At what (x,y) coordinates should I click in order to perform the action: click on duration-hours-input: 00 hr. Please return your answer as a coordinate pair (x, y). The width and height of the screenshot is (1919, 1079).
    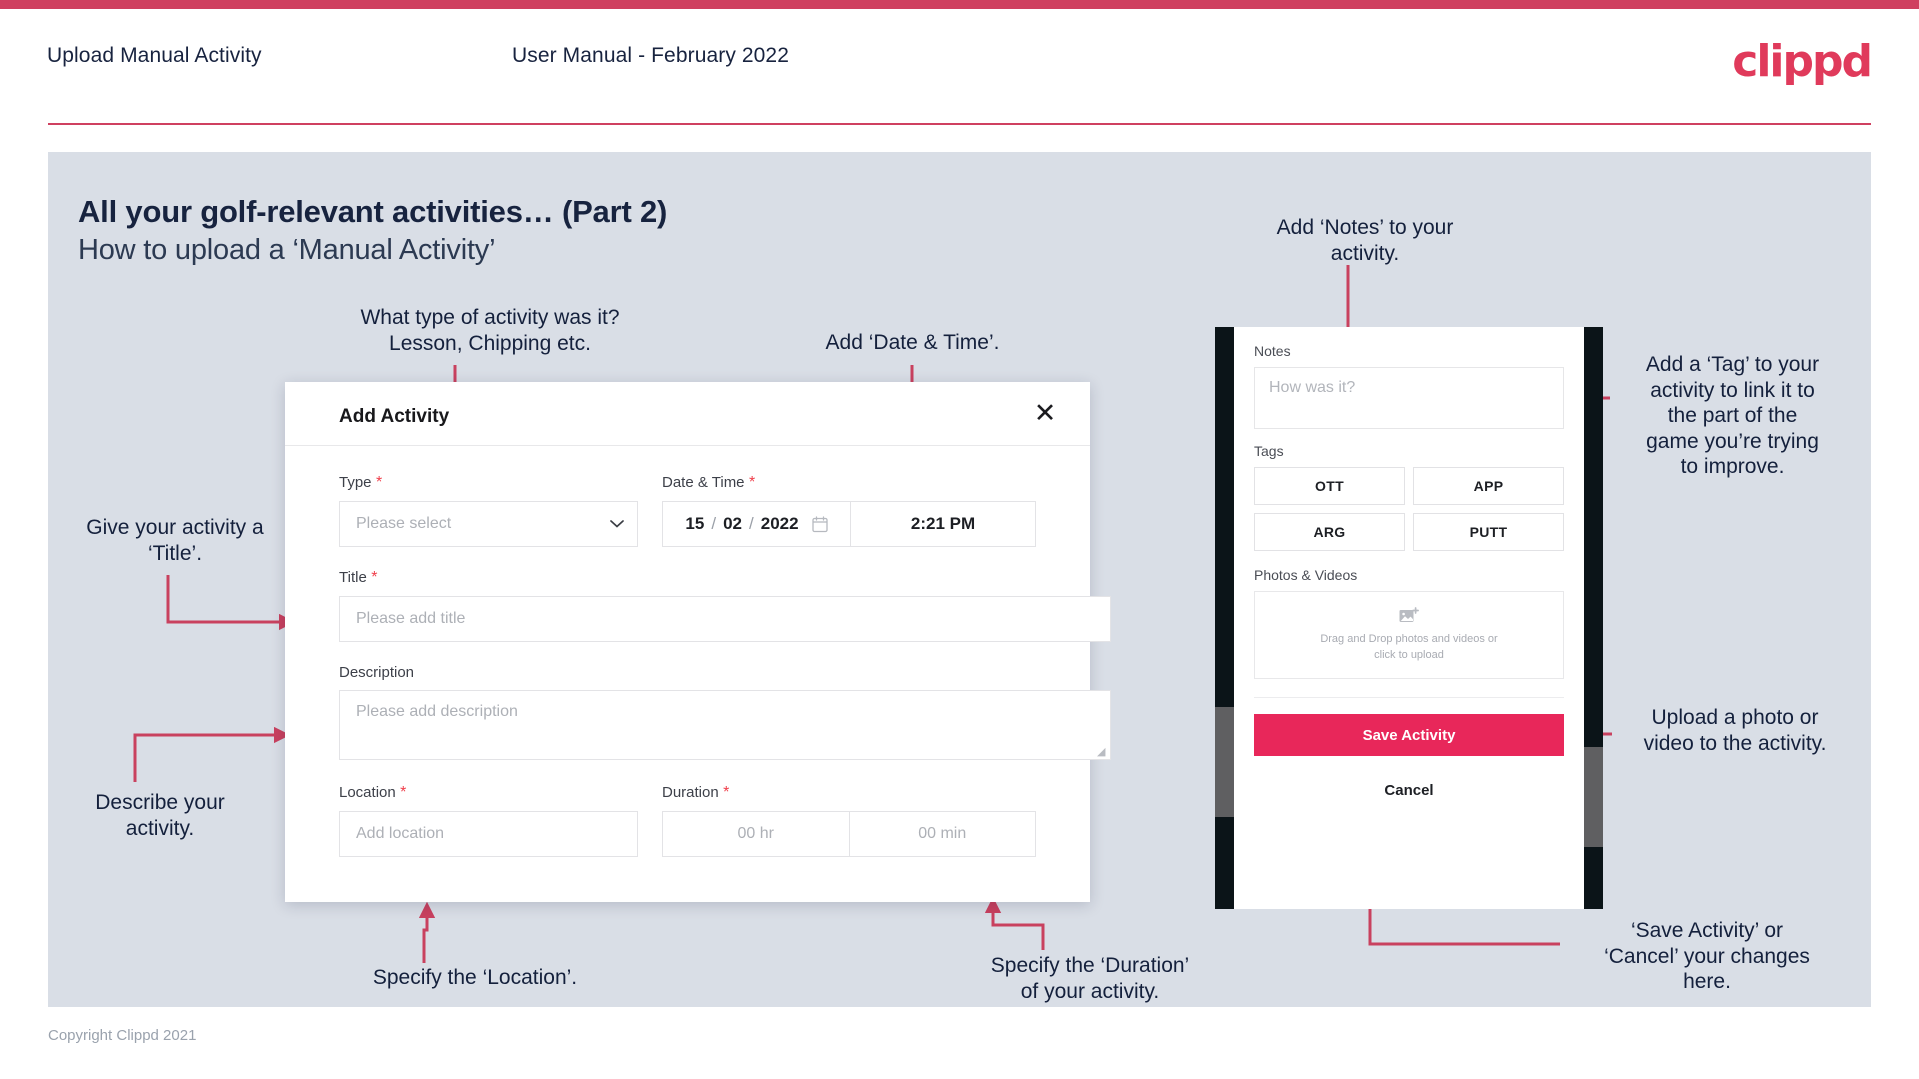
    Looking at the image, I should click on (755, 834).